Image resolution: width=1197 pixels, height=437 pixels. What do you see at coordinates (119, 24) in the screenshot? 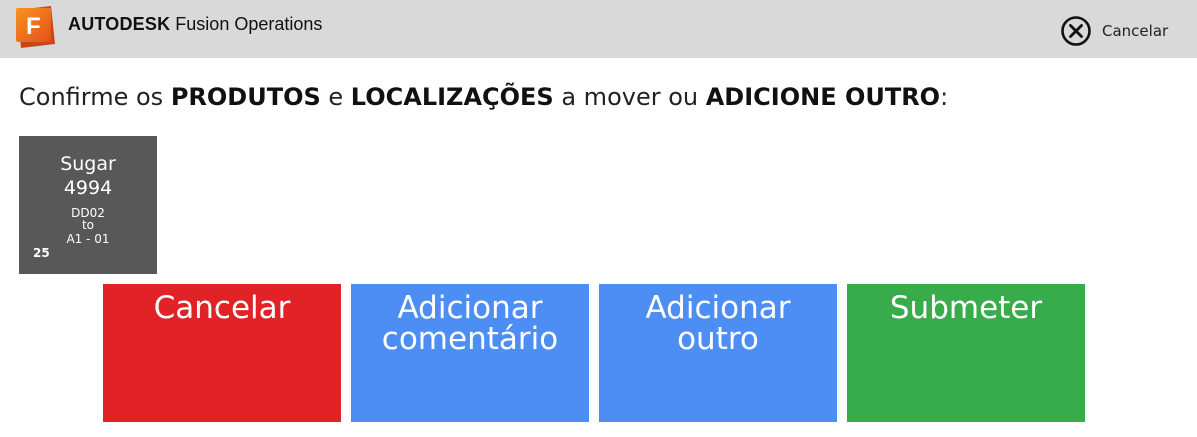
I see `brand-name: AUTODESK` at bounding box center [119, 24].